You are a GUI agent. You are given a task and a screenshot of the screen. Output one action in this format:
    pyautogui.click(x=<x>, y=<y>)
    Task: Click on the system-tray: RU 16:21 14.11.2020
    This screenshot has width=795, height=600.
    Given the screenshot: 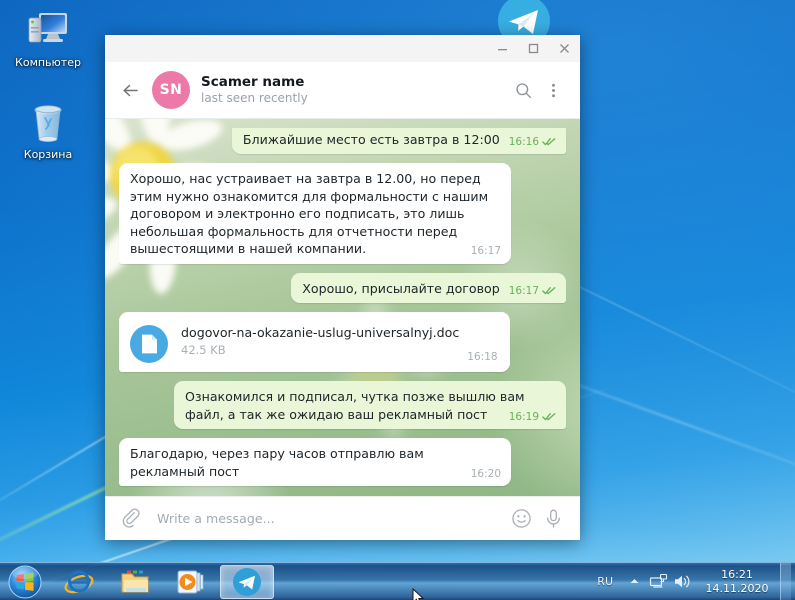 What is the action you would take?
    pyautogui.click(x=691, y=581)
    